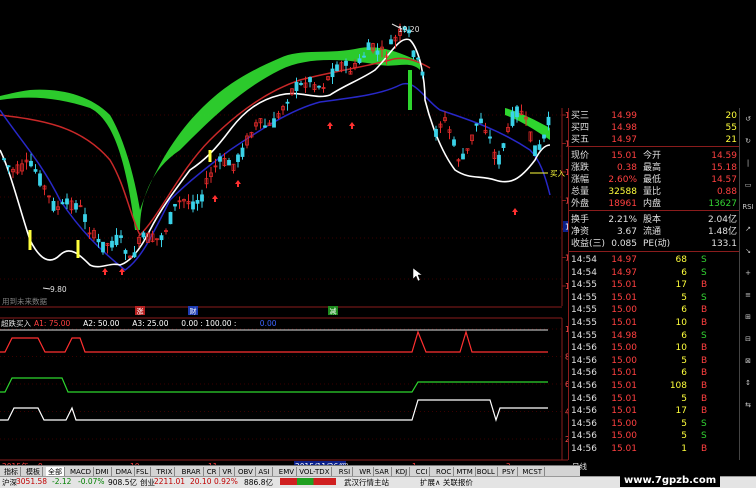 The image size is (756, 488). I want to click on stat-label: 股本, so click(652, 220).